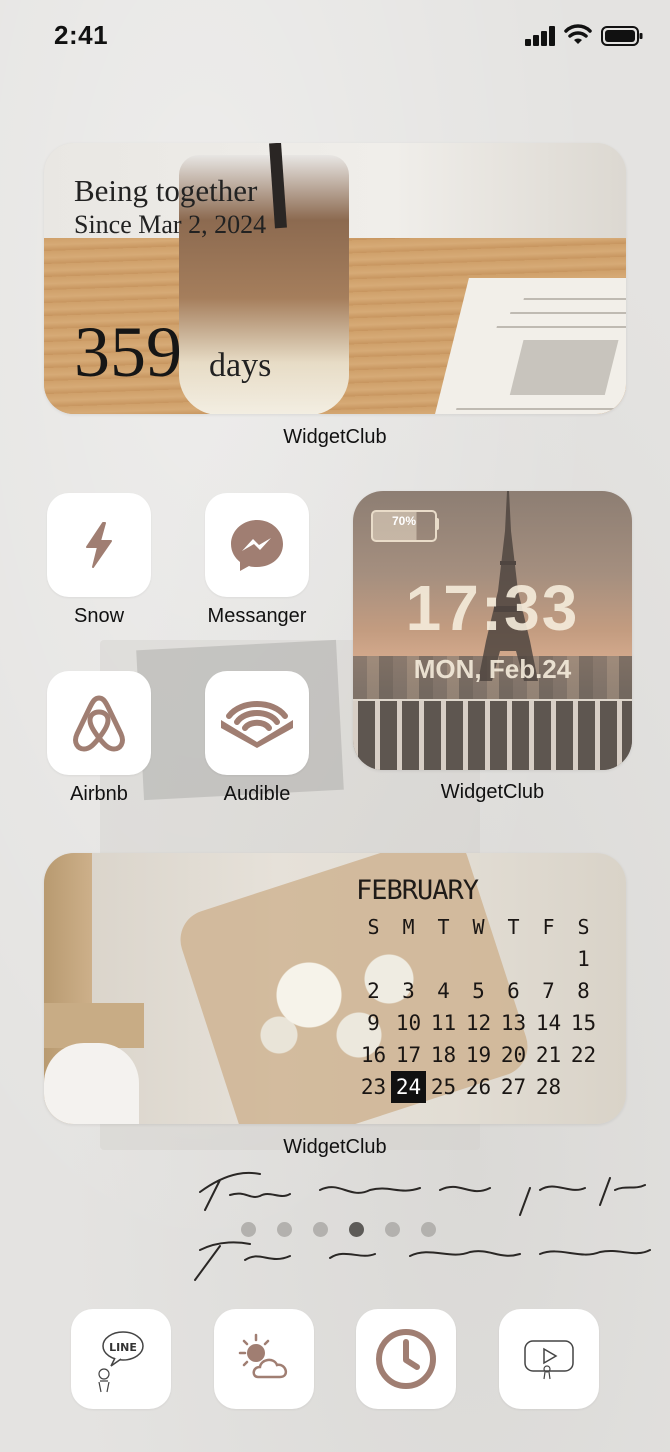  What do you see at coordinates (356, 1229) in the screenshot?
I see `page-dot-active` at bounding box center [356, 1229].